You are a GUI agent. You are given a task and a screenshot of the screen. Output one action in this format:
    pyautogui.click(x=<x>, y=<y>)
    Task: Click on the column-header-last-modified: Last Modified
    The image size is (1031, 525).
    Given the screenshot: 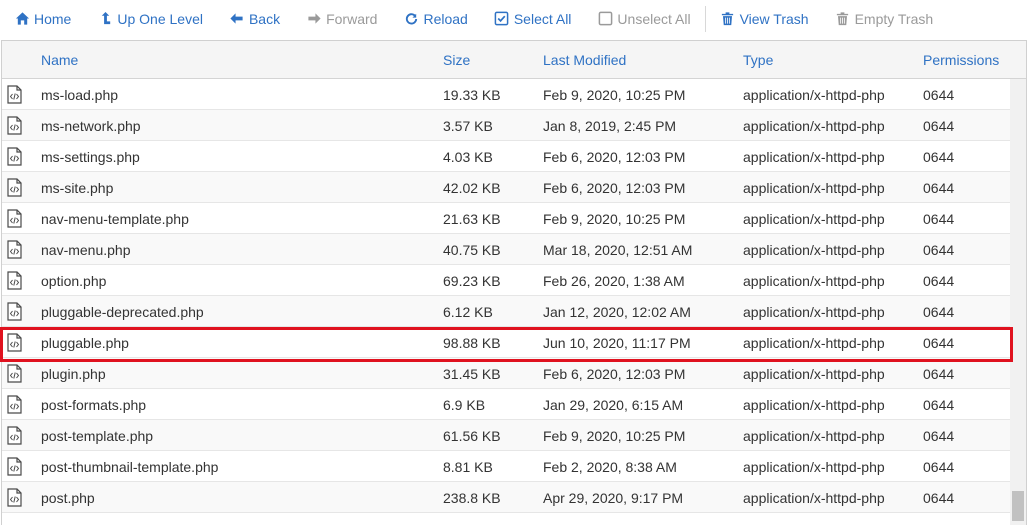 What is the action you would take?
    pyautogui.click(x=584, y=60)
    